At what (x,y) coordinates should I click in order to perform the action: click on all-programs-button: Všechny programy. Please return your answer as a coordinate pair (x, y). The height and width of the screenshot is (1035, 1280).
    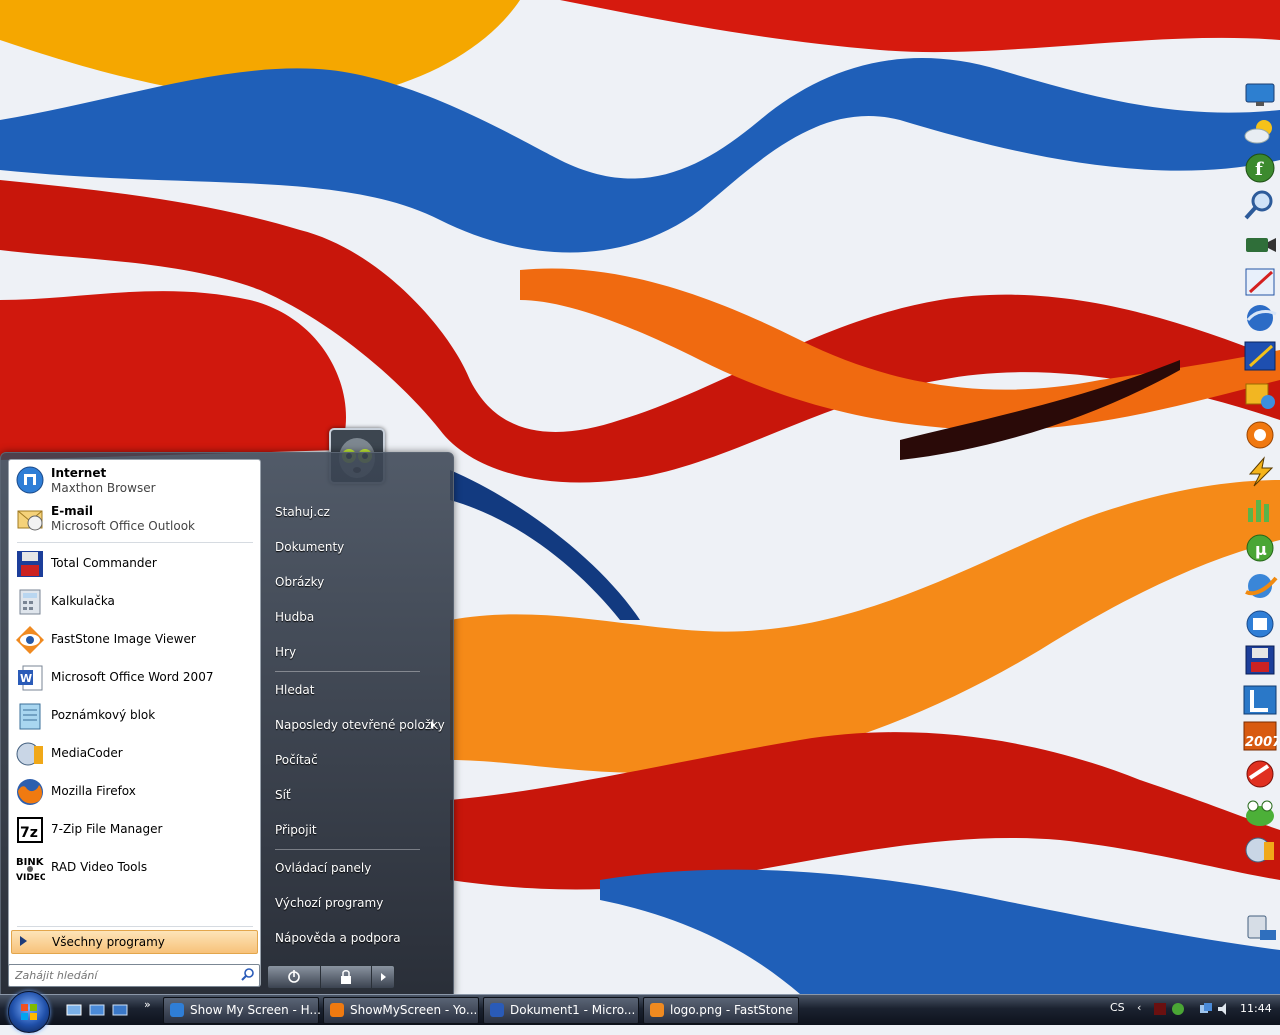
    Looking at the image, I should click on (134, 942).